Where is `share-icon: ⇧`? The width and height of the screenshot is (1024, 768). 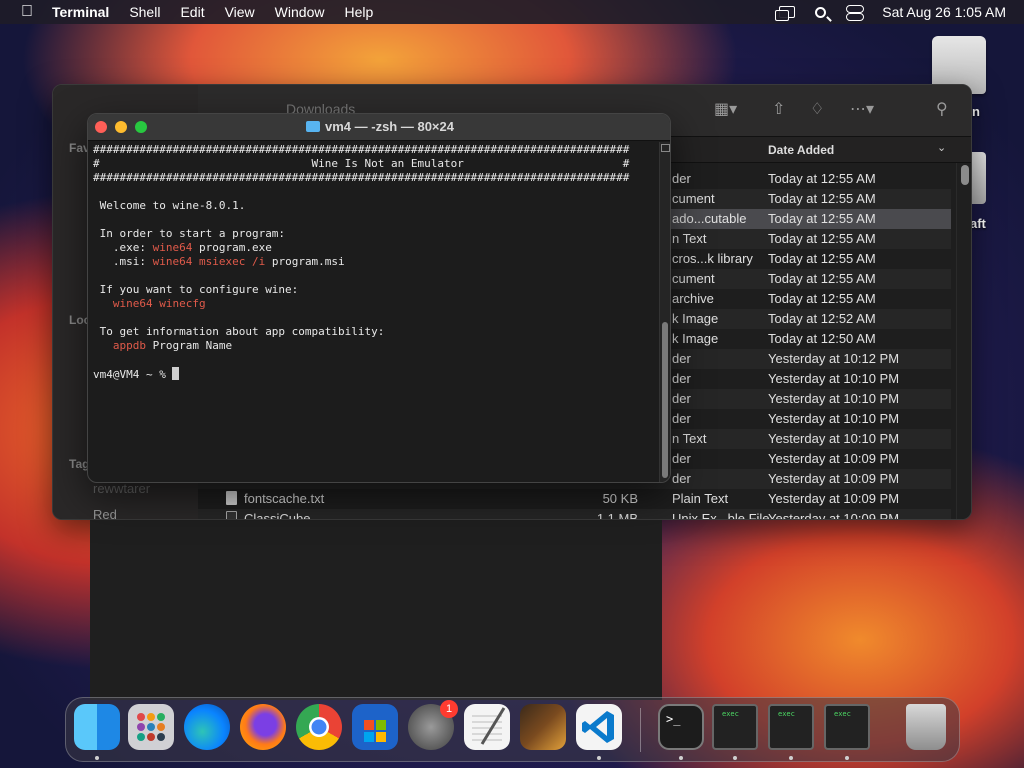
share-icon: ⇧ is located at coordinates (778, 109).